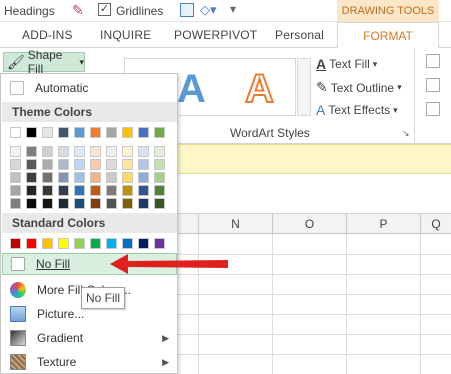  Describe the element at coordinates (191, 89) in the screenshot. I see `wordart-blue-sample: A` at that location.